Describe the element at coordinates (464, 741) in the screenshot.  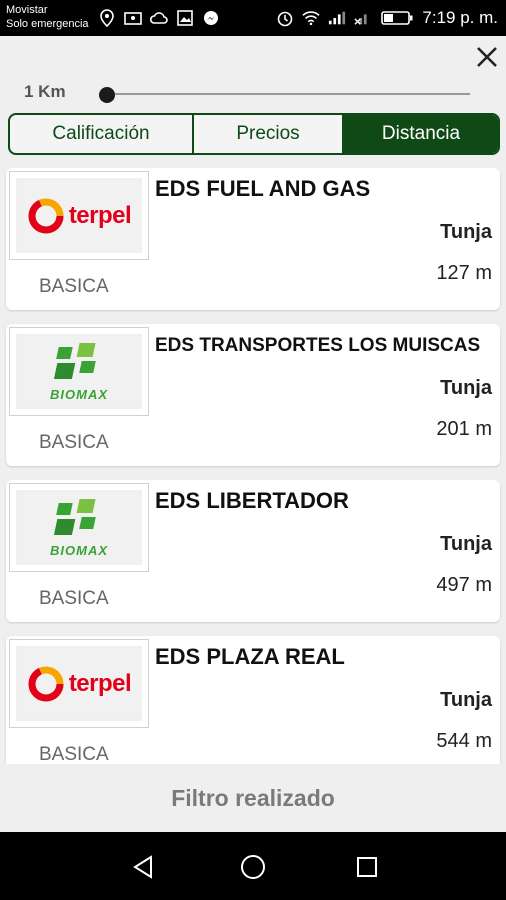
I see `station-distance: 544 m` at that location.